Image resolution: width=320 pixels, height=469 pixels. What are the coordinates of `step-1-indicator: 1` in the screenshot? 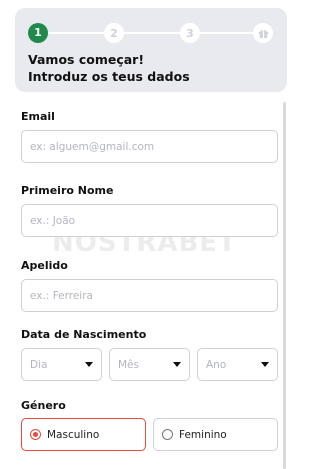 It's located at (38, 33).